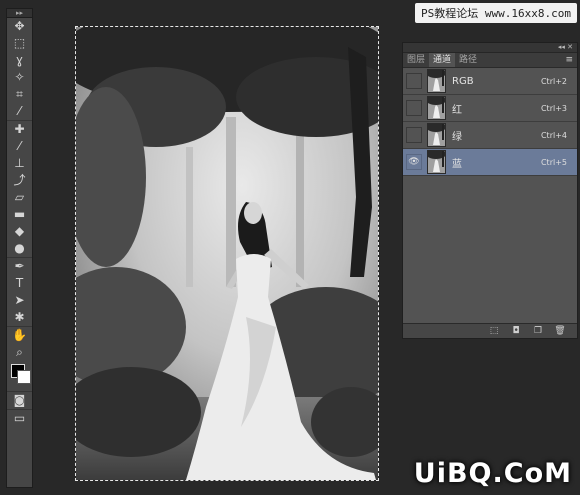  I want to click on tools-panel: ▸▸ ✥ ⬚ ɣ ✧ ⌗ ⁄ ✚ ⁄ ⊥ ⤴ ▱ ▬ ◆ ● ✒ T ➤ ✱ ✋ ⌕ ◙ ▭, so click(19, 248).